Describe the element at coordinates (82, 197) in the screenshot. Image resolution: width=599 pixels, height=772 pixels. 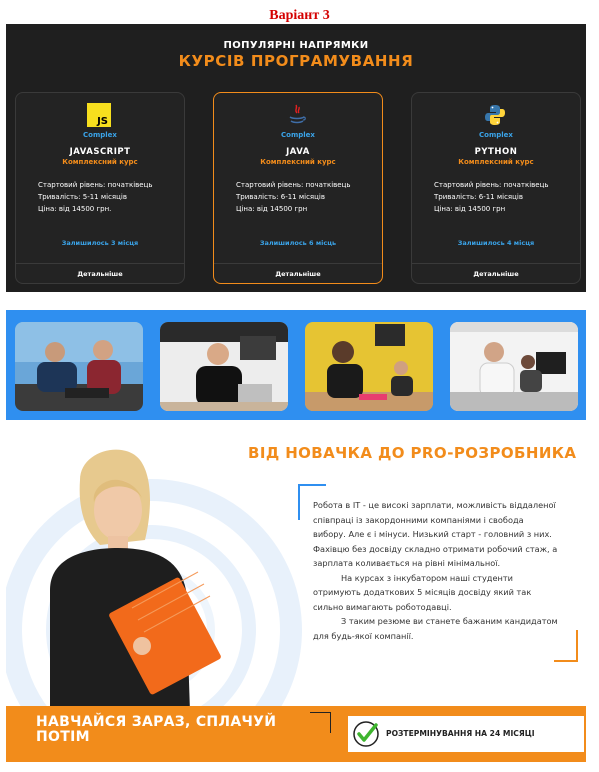
I see `course-duration: Тривалість: 5-11 місяців` at that location.